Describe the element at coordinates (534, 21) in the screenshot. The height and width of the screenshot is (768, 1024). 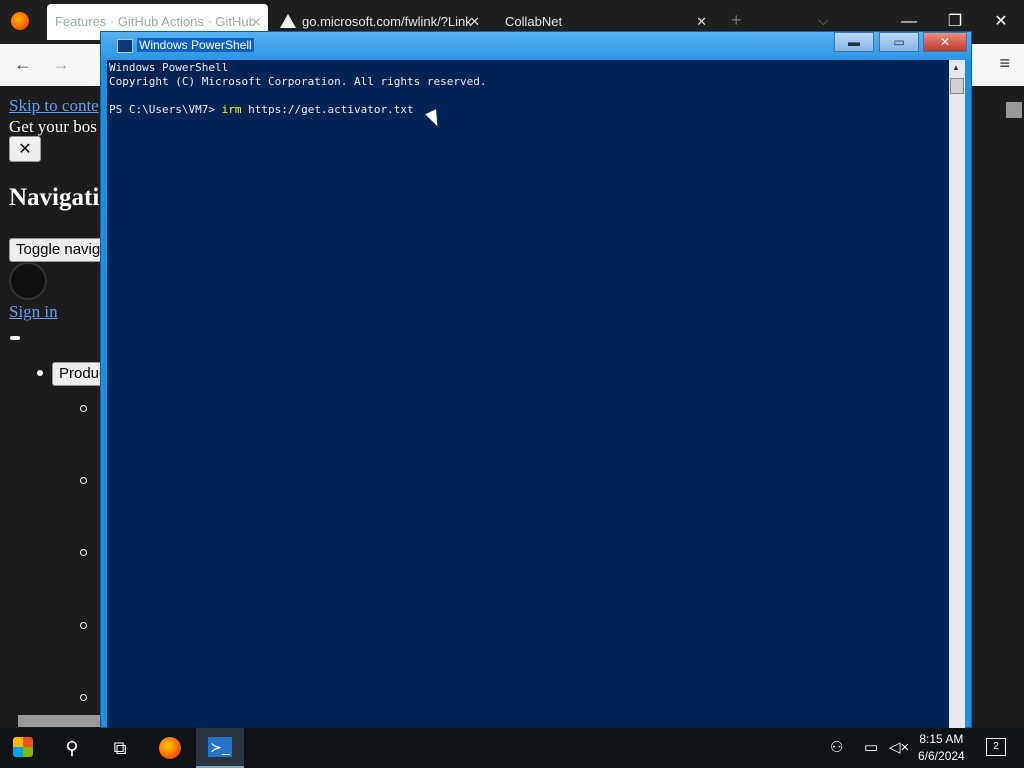
I see `tab-label: CollabNet` at that location.